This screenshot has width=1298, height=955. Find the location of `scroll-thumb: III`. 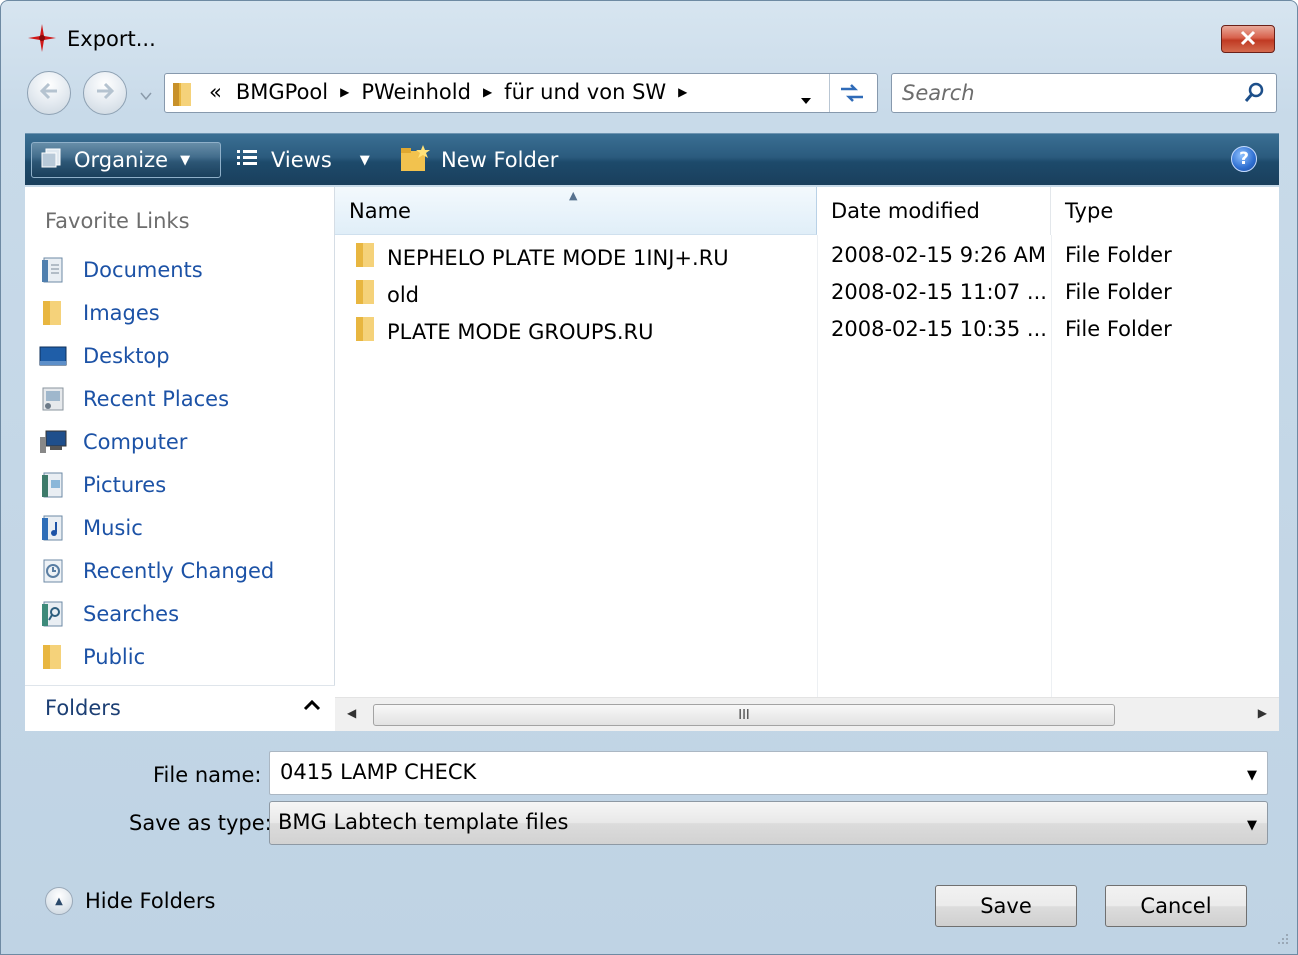

scroll-thumb: III is located at coordinates (744, 715).